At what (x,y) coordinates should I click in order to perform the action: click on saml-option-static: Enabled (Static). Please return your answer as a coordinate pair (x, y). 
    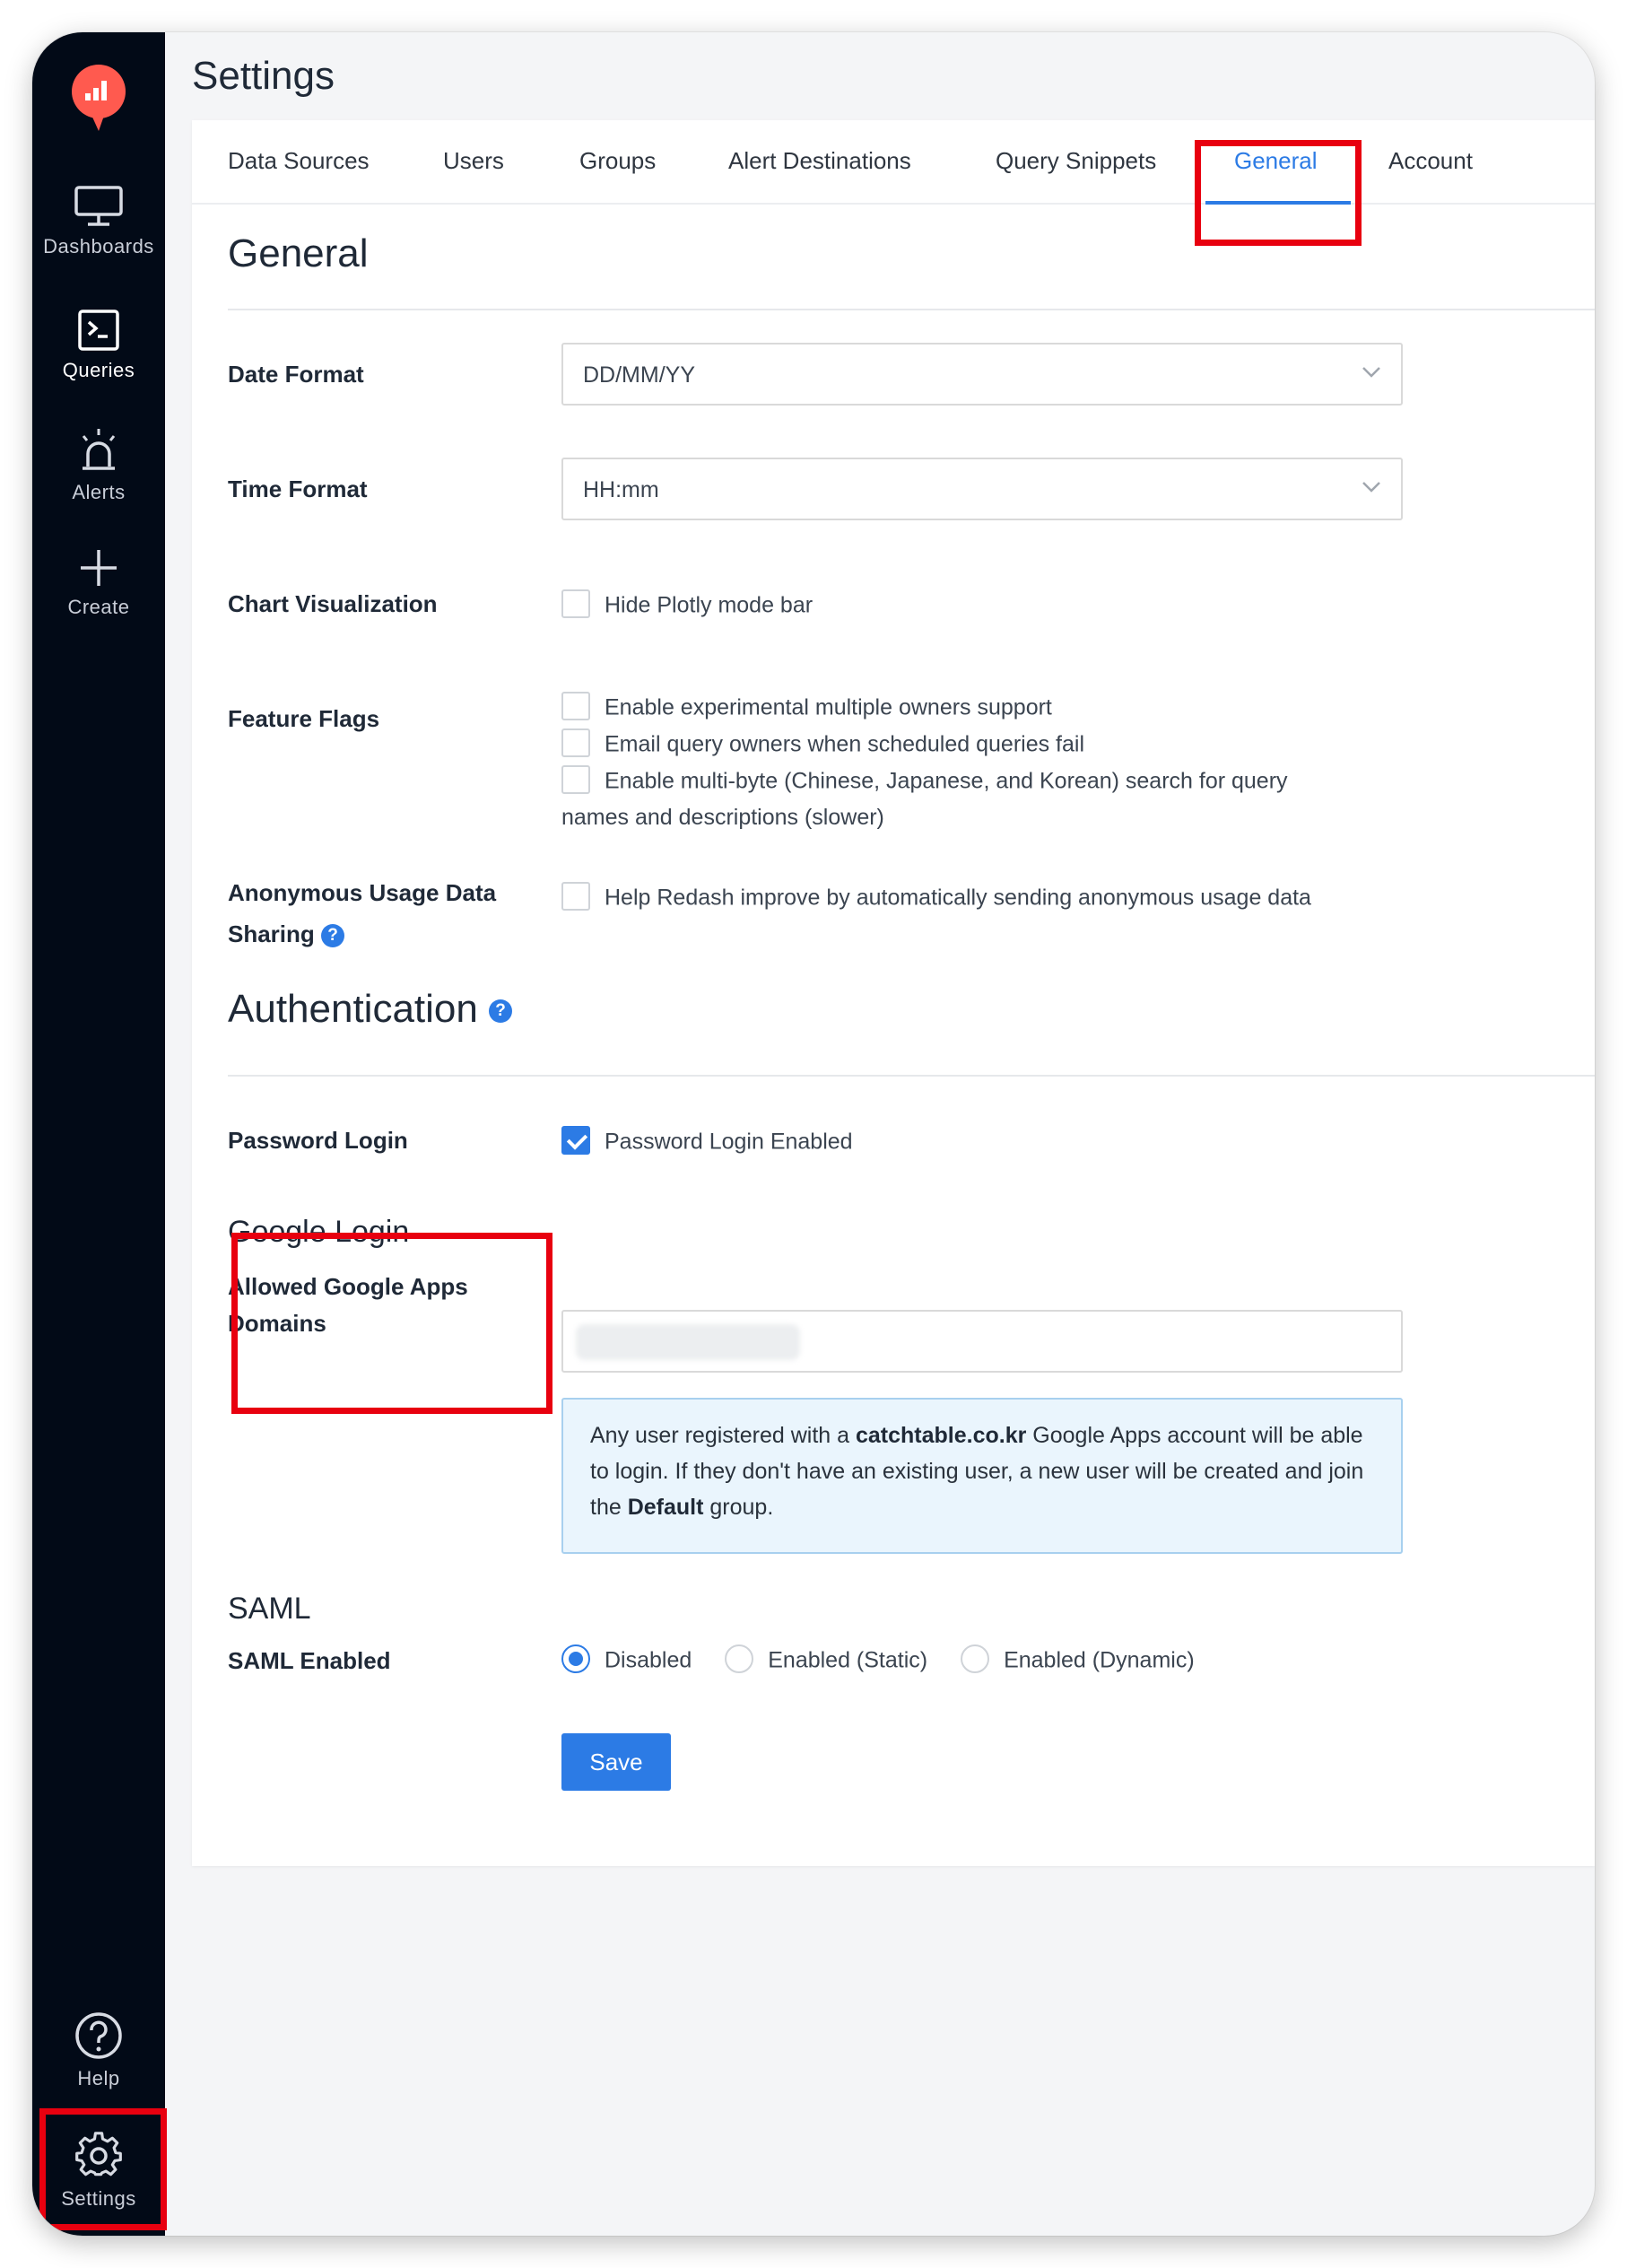
    Looking at the image, I should click on (826, 1660).